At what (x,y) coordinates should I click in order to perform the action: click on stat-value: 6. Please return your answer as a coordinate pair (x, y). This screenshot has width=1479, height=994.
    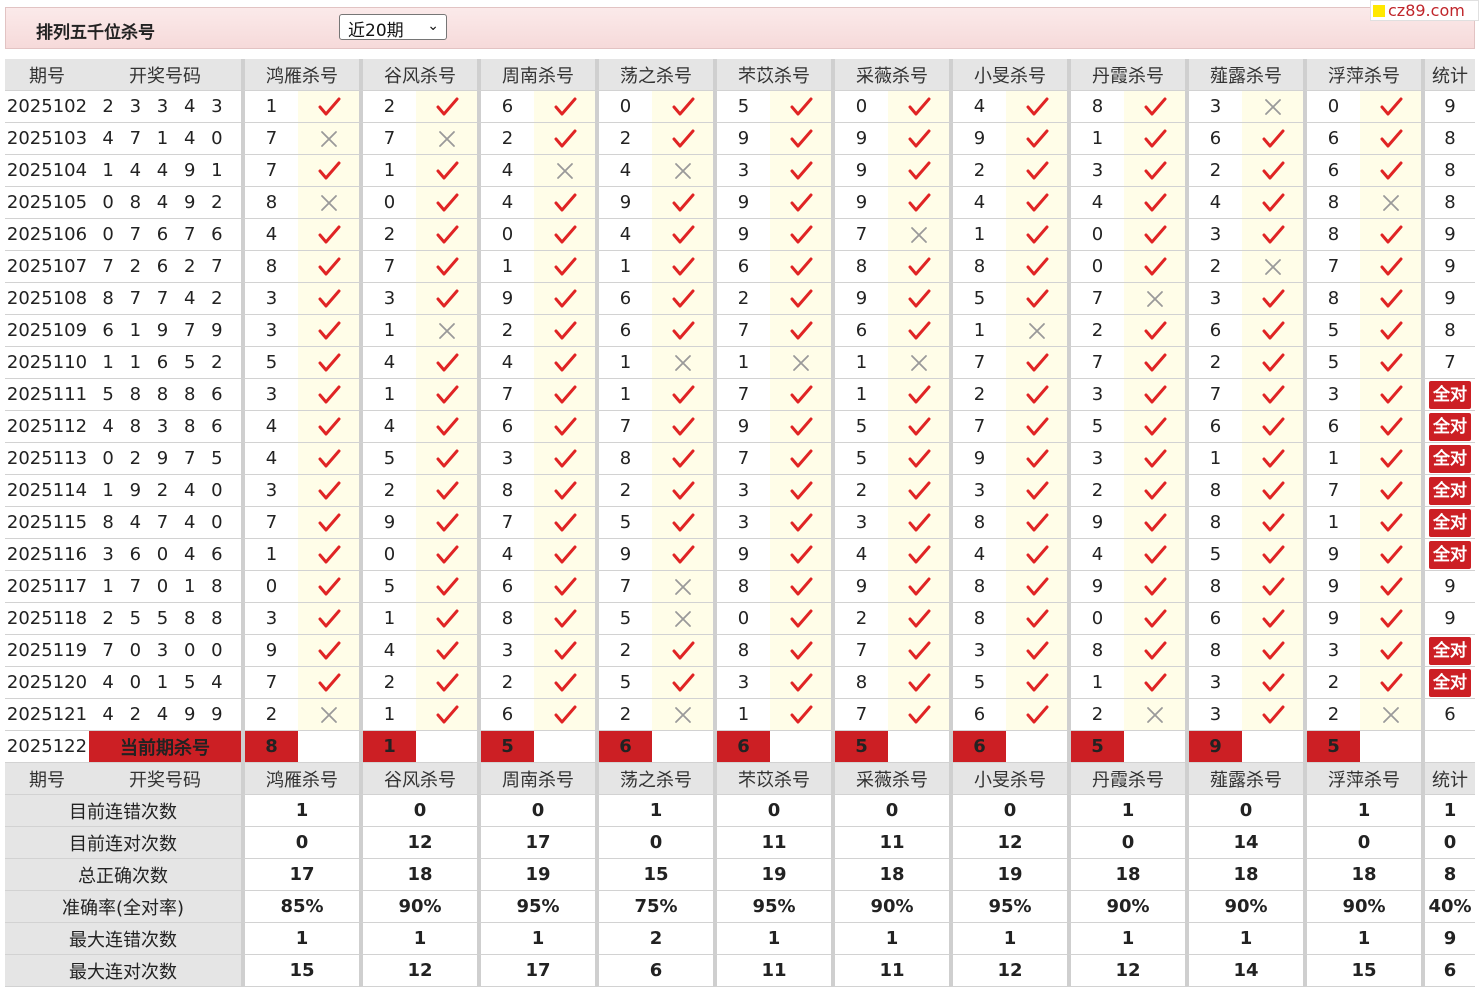
    Looking at the image, I should click on (654, 971).